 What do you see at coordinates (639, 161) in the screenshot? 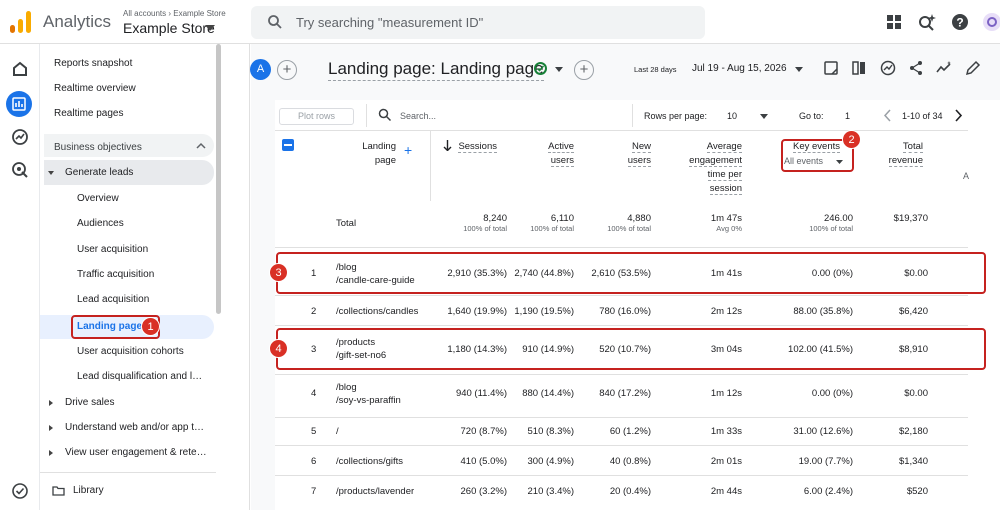
I see `col-new-users-line2: users` at bounding box center [639, 161].